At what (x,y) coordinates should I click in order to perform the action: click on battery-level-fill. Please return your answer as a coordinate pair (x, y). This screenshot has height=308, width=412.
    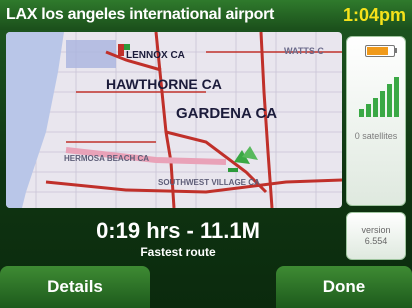
    Looking at the image, I should click on (377, 51).